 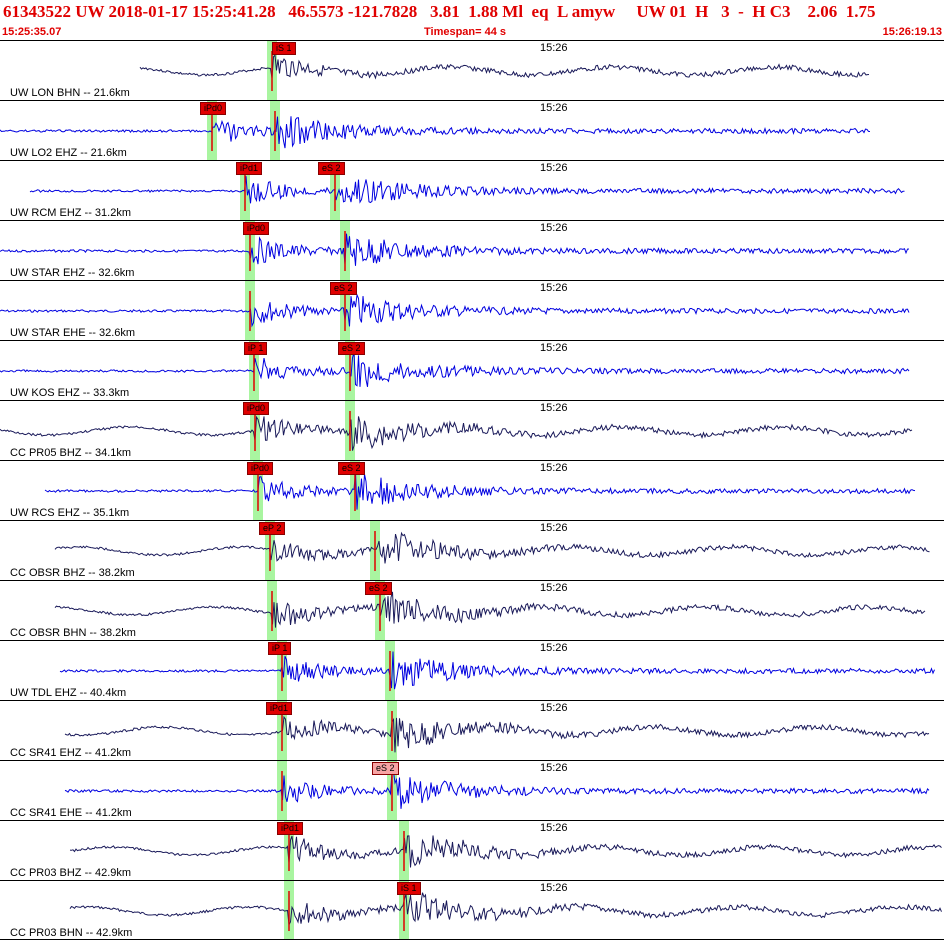 I want to click on trace-panel: iP 1 eS 2 15:26 UW KOS EHZ -- 33.3km, so click(x=472, y=370).